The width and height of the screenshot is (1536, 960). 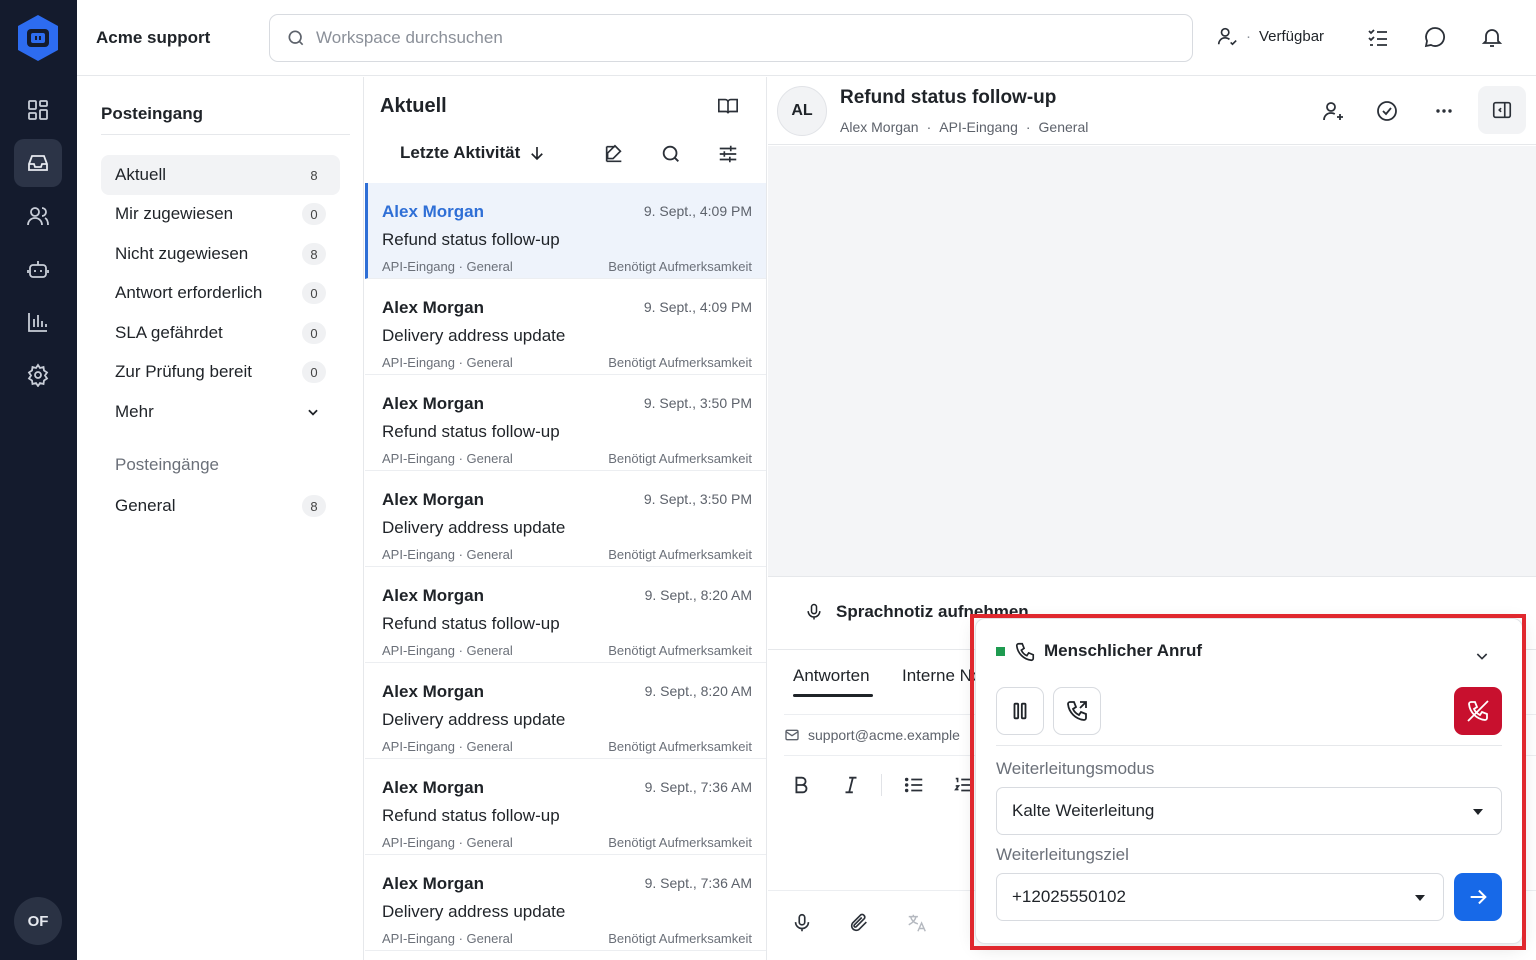 I want to click on nav-item-label: Mehr, so click(x=134, y=411).